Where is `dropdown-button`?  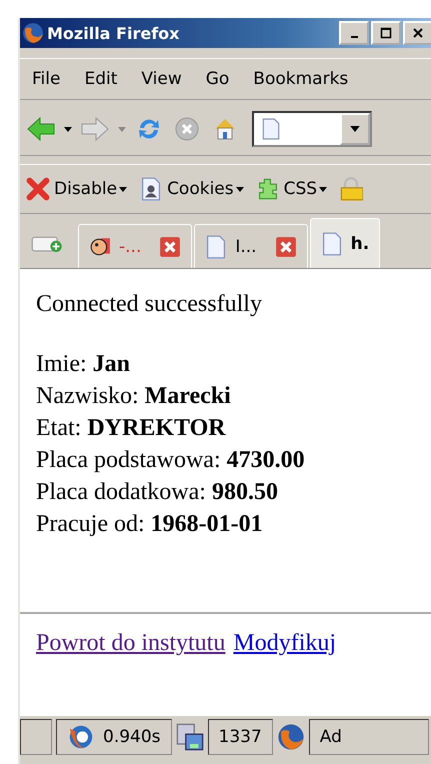 dropdown-button is located at coordinates (355, 129).